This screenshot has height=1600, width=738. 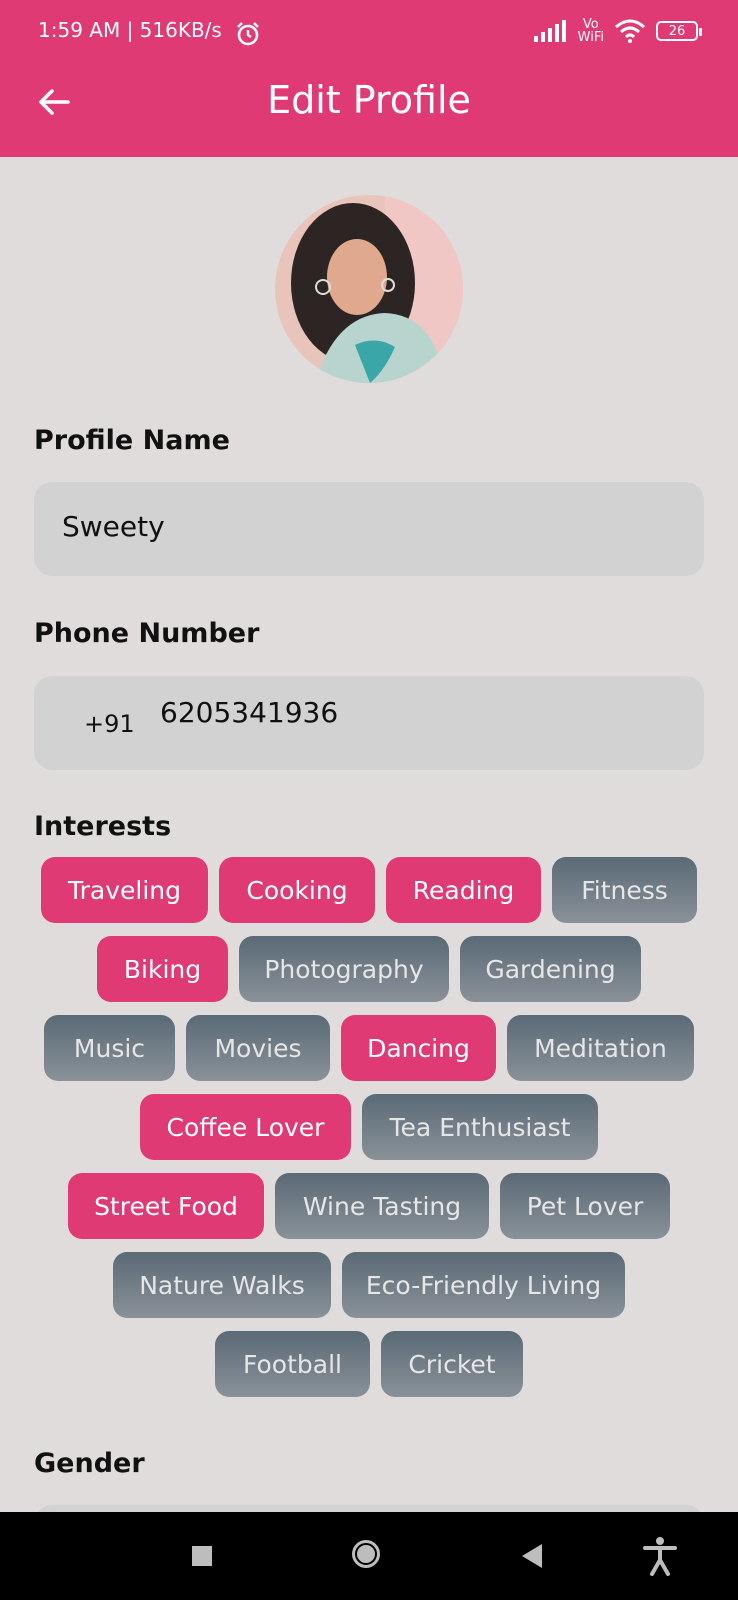 I want to click on chip-label: Gardening, so click(x=550, y=969).